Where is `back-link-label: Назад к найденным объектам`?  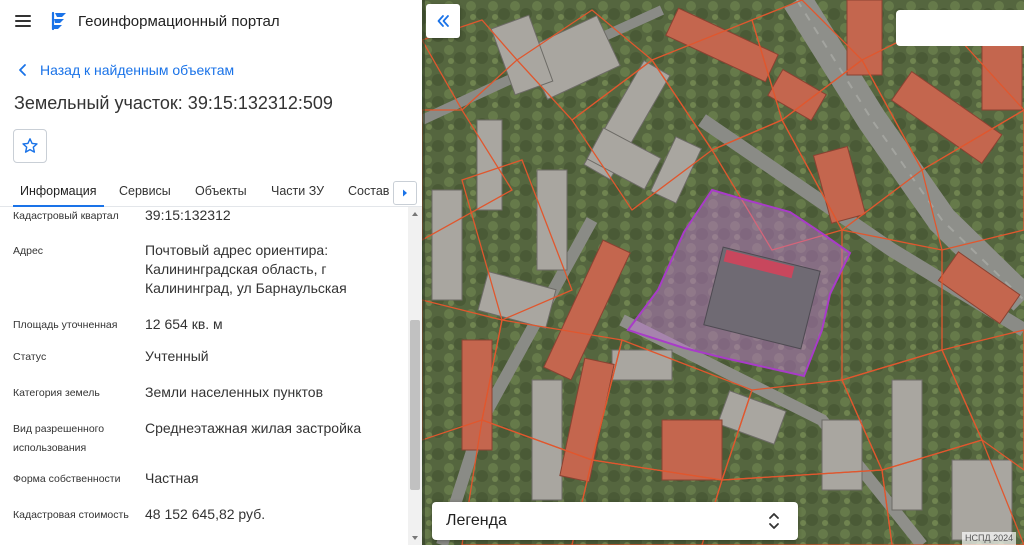 back-link-label: Назад к найденным объектам is located at coordinates (137, 70).